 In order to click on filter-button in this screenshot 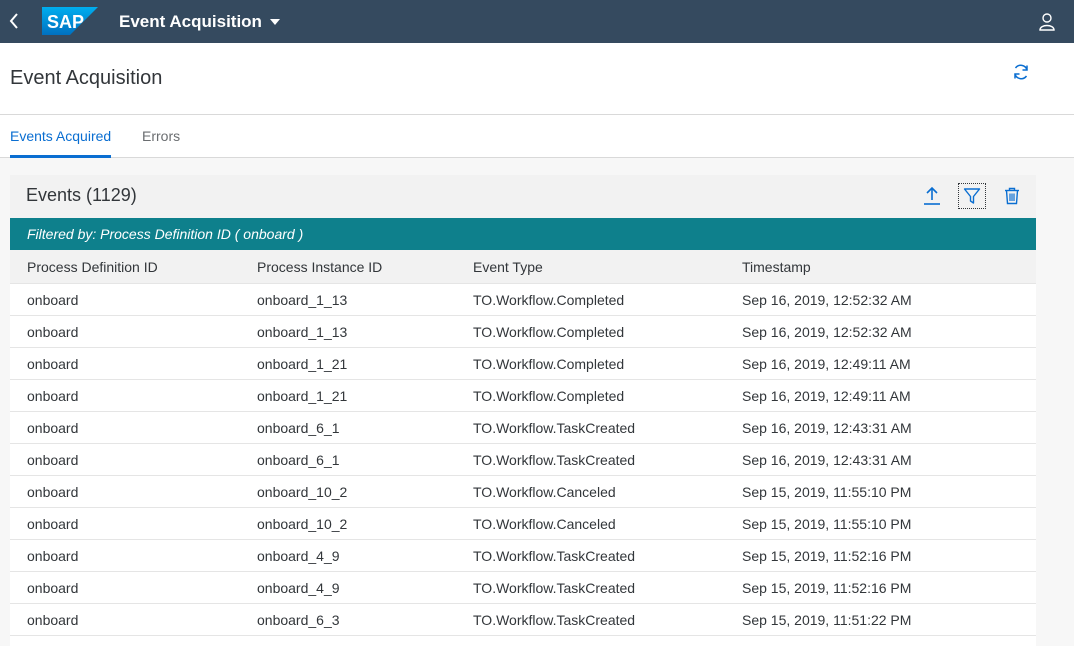, I will do `click(972, 196)`.